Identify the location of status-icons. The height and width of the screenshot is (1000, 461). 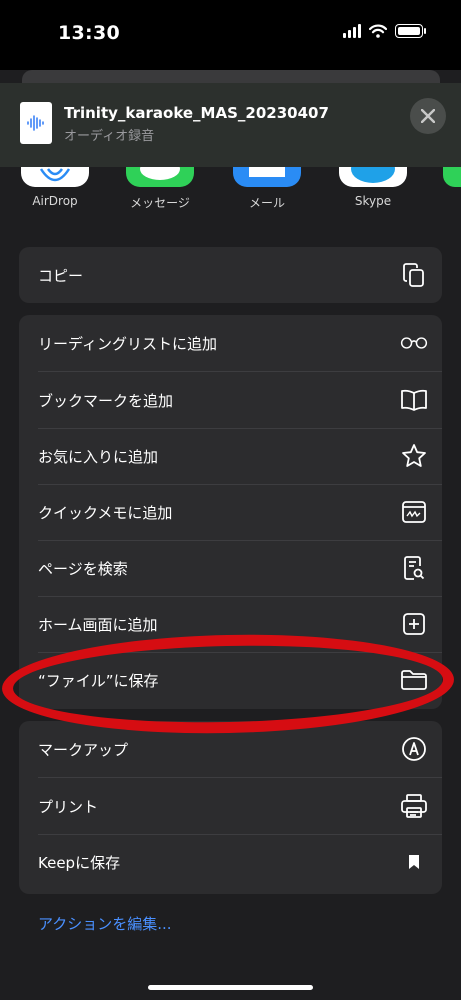
(384, 31).